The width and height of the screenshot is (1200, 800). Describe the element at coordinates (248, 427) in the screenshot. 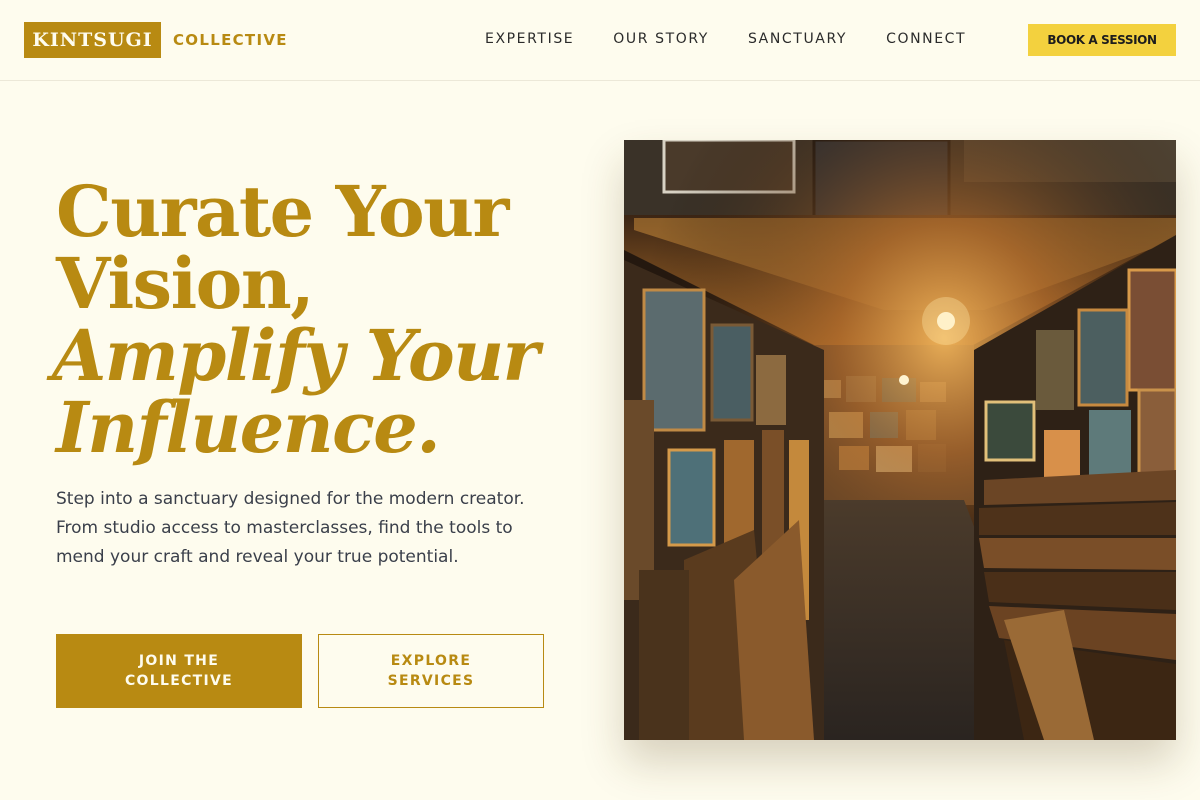

I see `headline-line-4: Influence.` at that location.